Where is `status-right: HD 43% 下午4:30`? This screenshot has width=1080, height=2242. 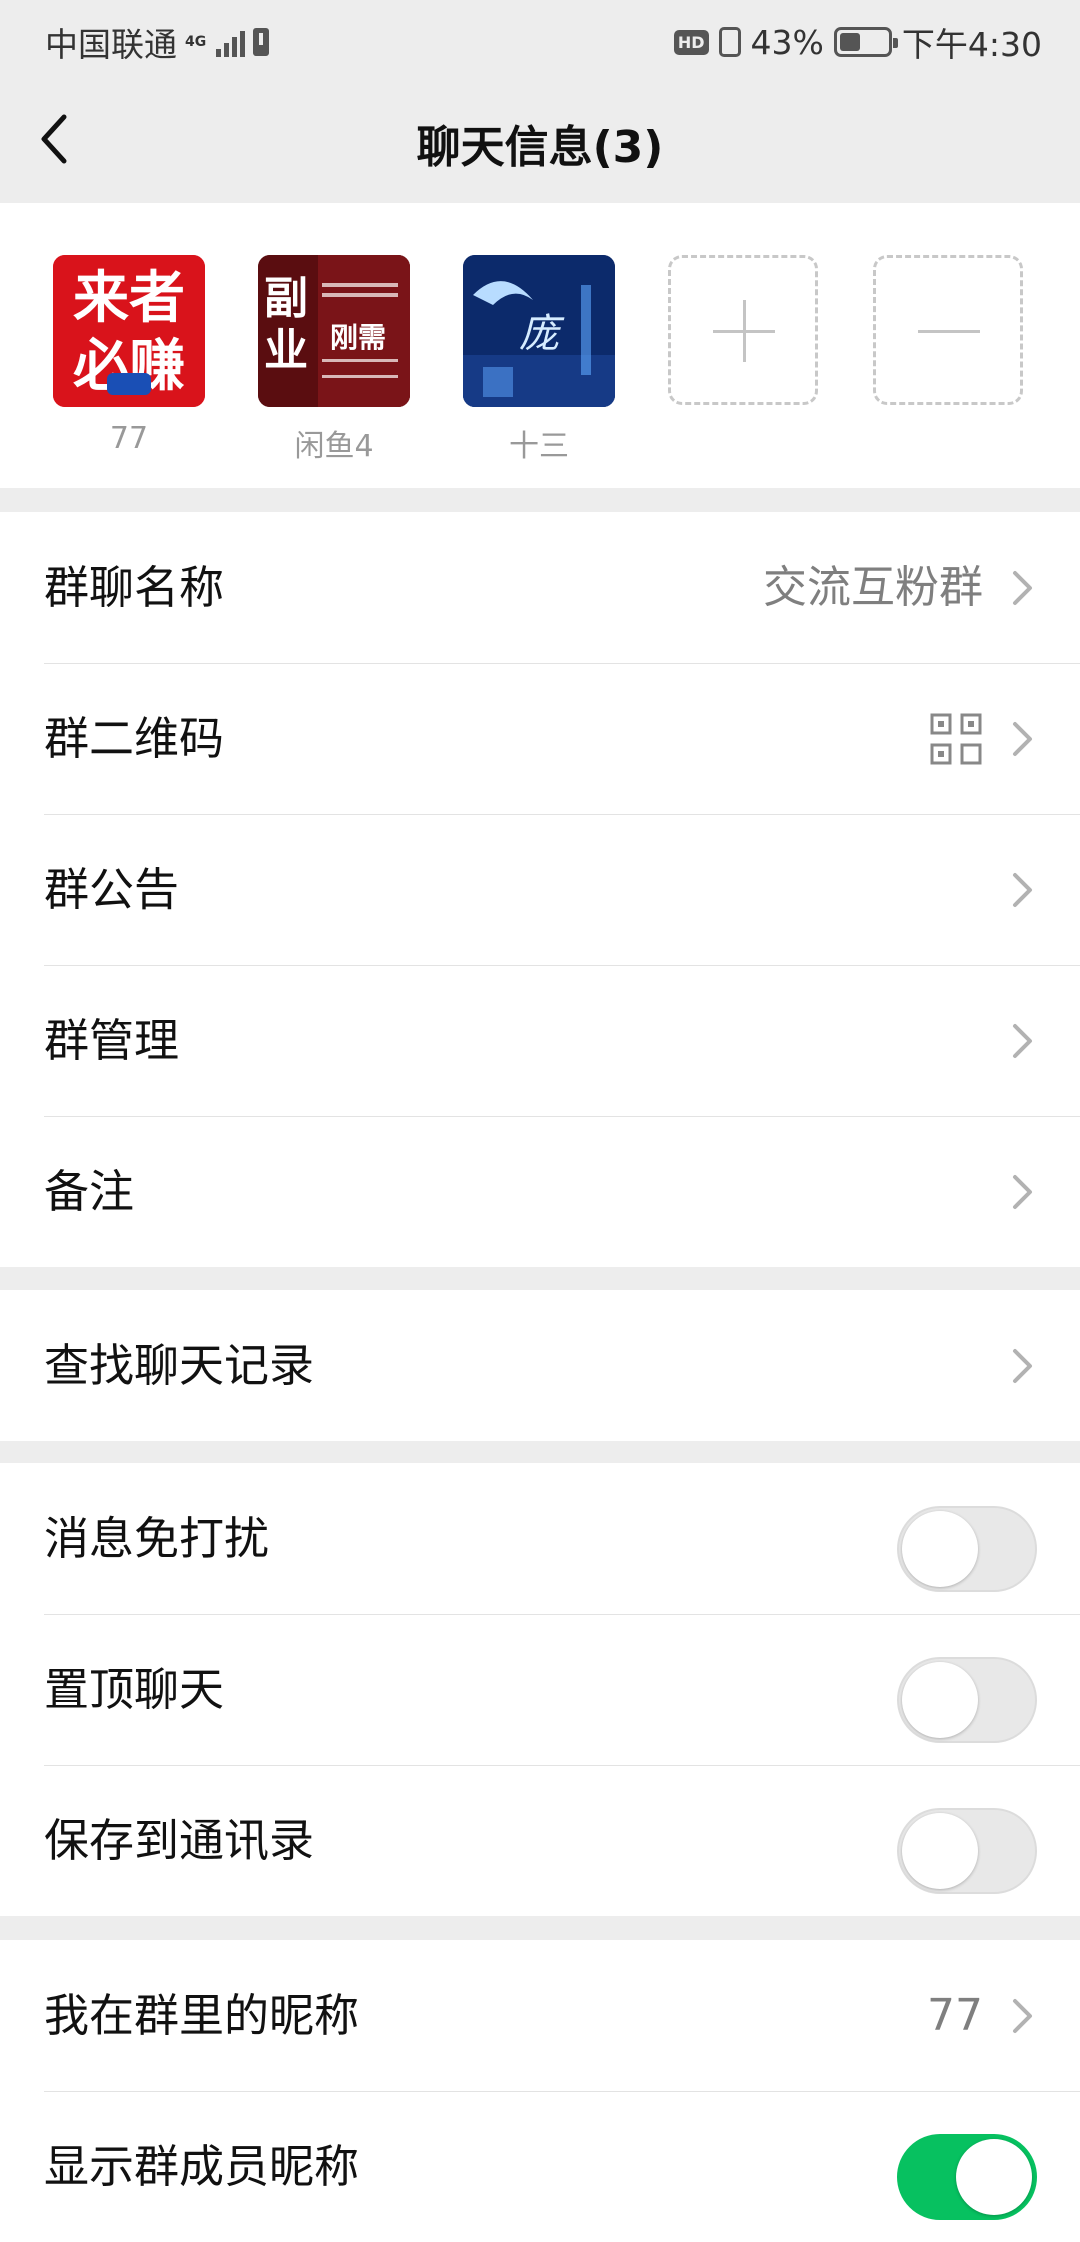
status-right: HD 43% 下午4:30 is located at coordinates (857, 42).